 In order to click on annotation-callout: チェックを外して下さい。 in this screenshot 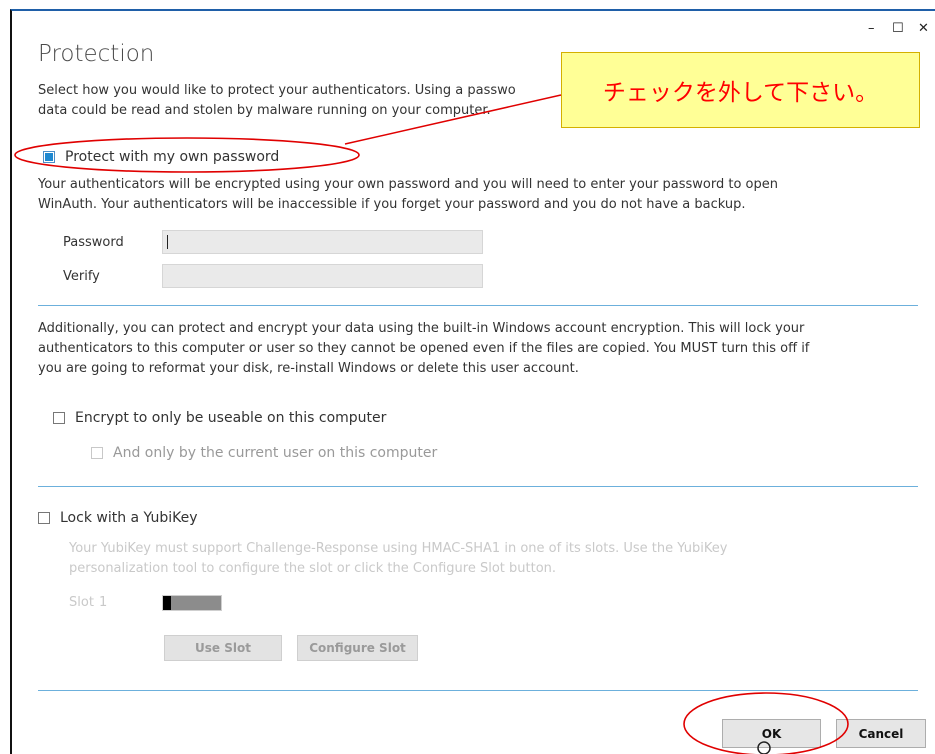, I will do `click(740, 90)`.